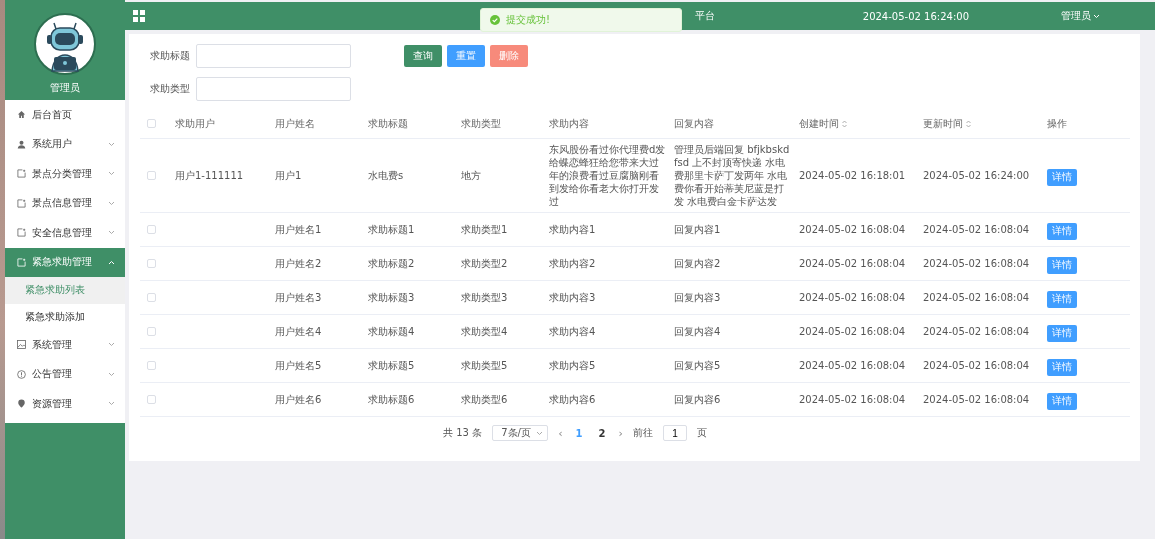  Describe the element at coordinates (509, 56) in the screenshot. I see `action-button: 删除` at that location.